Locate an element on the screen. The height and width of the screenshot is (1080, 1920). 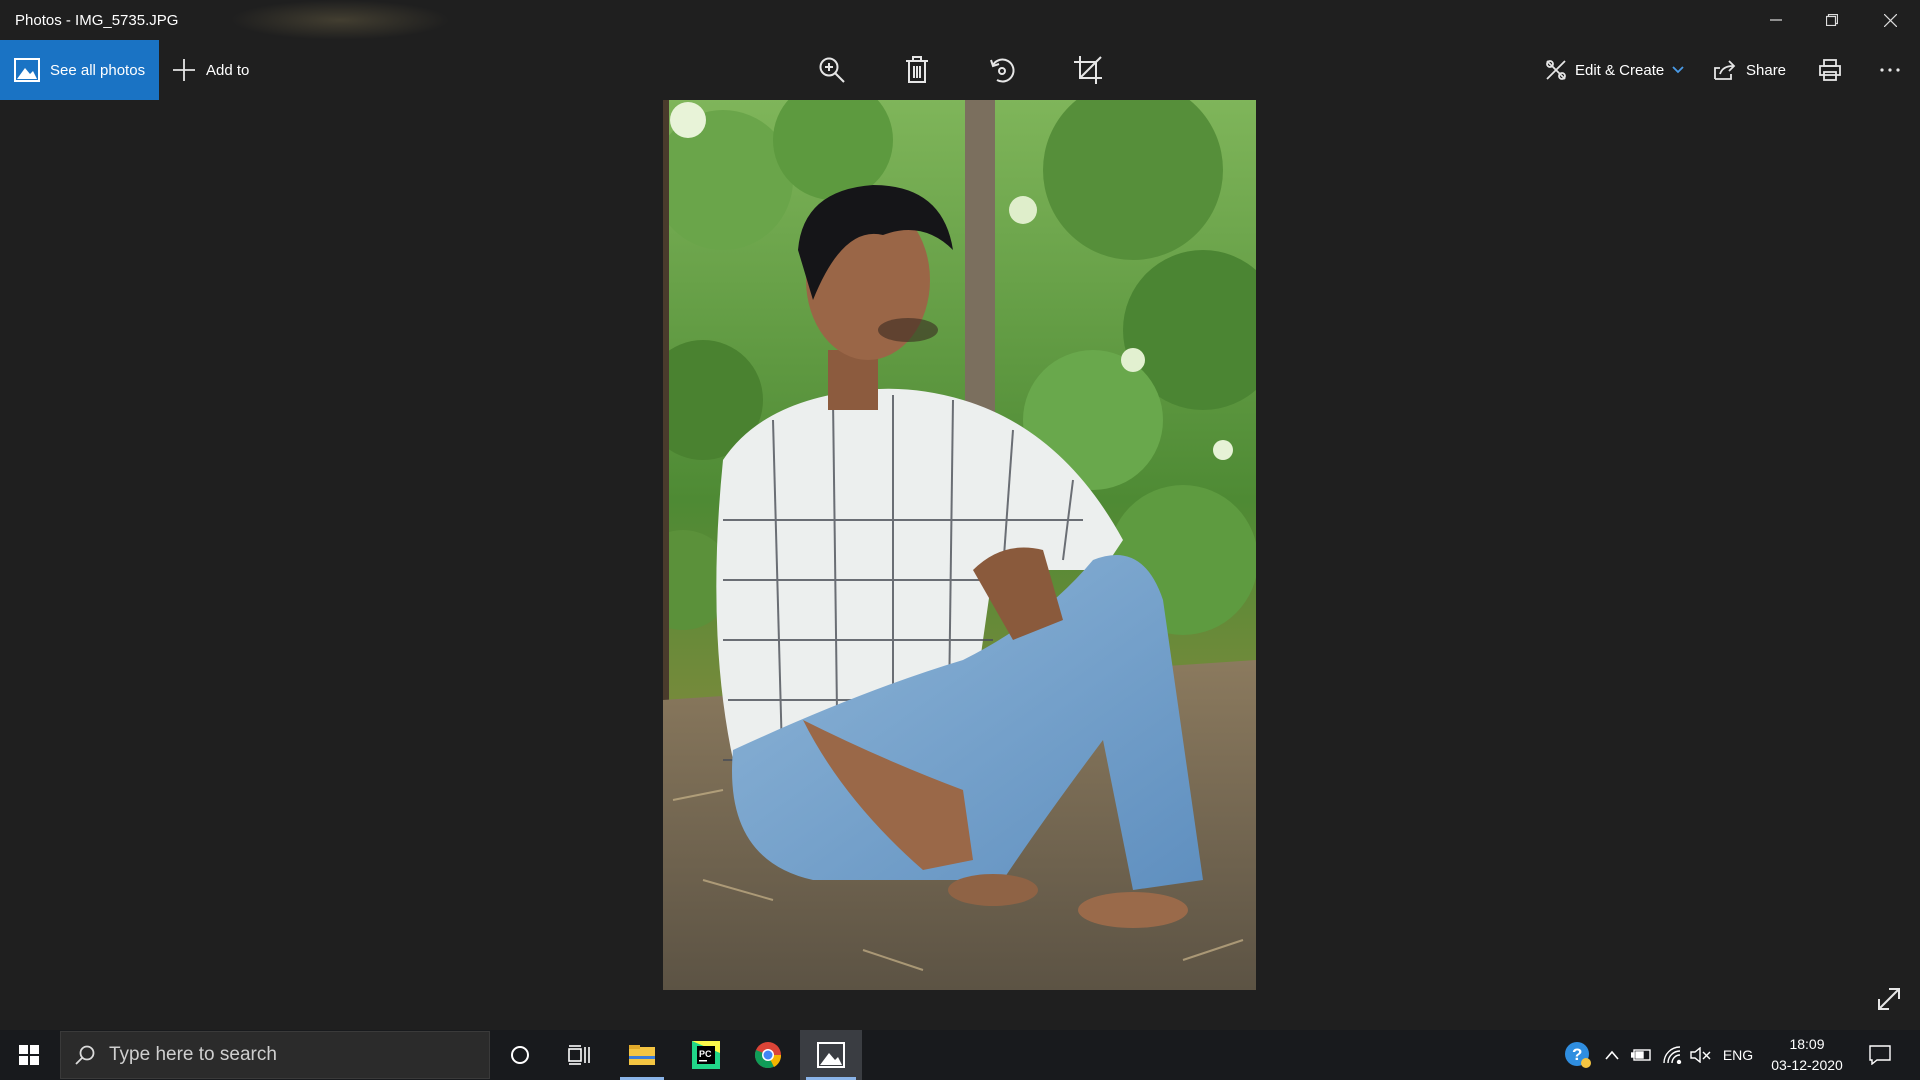
taskbar-chrome is located at coordinates (768, 1055).